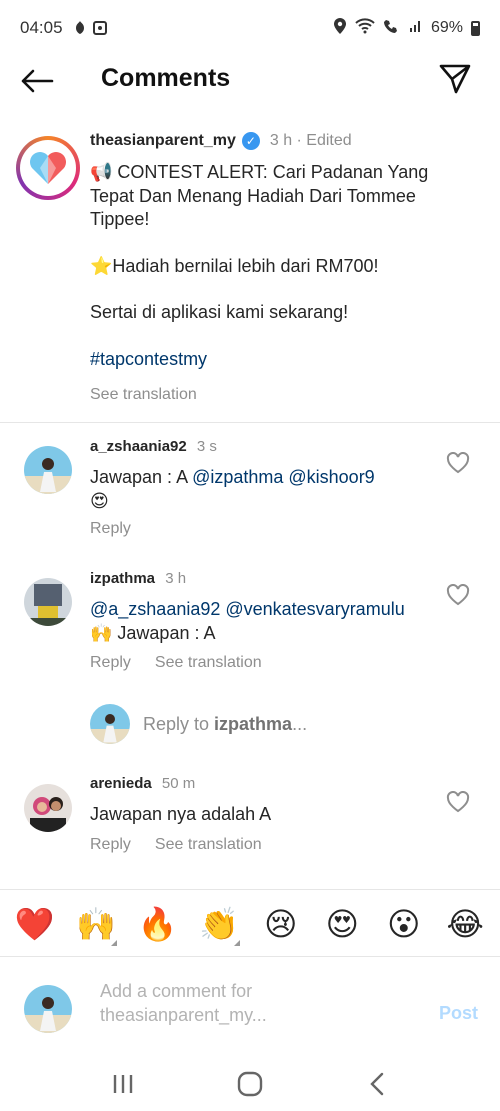  Describe the element at coordinates (406, 28) in the screenshot. I see `status-right: 69%` at that location.